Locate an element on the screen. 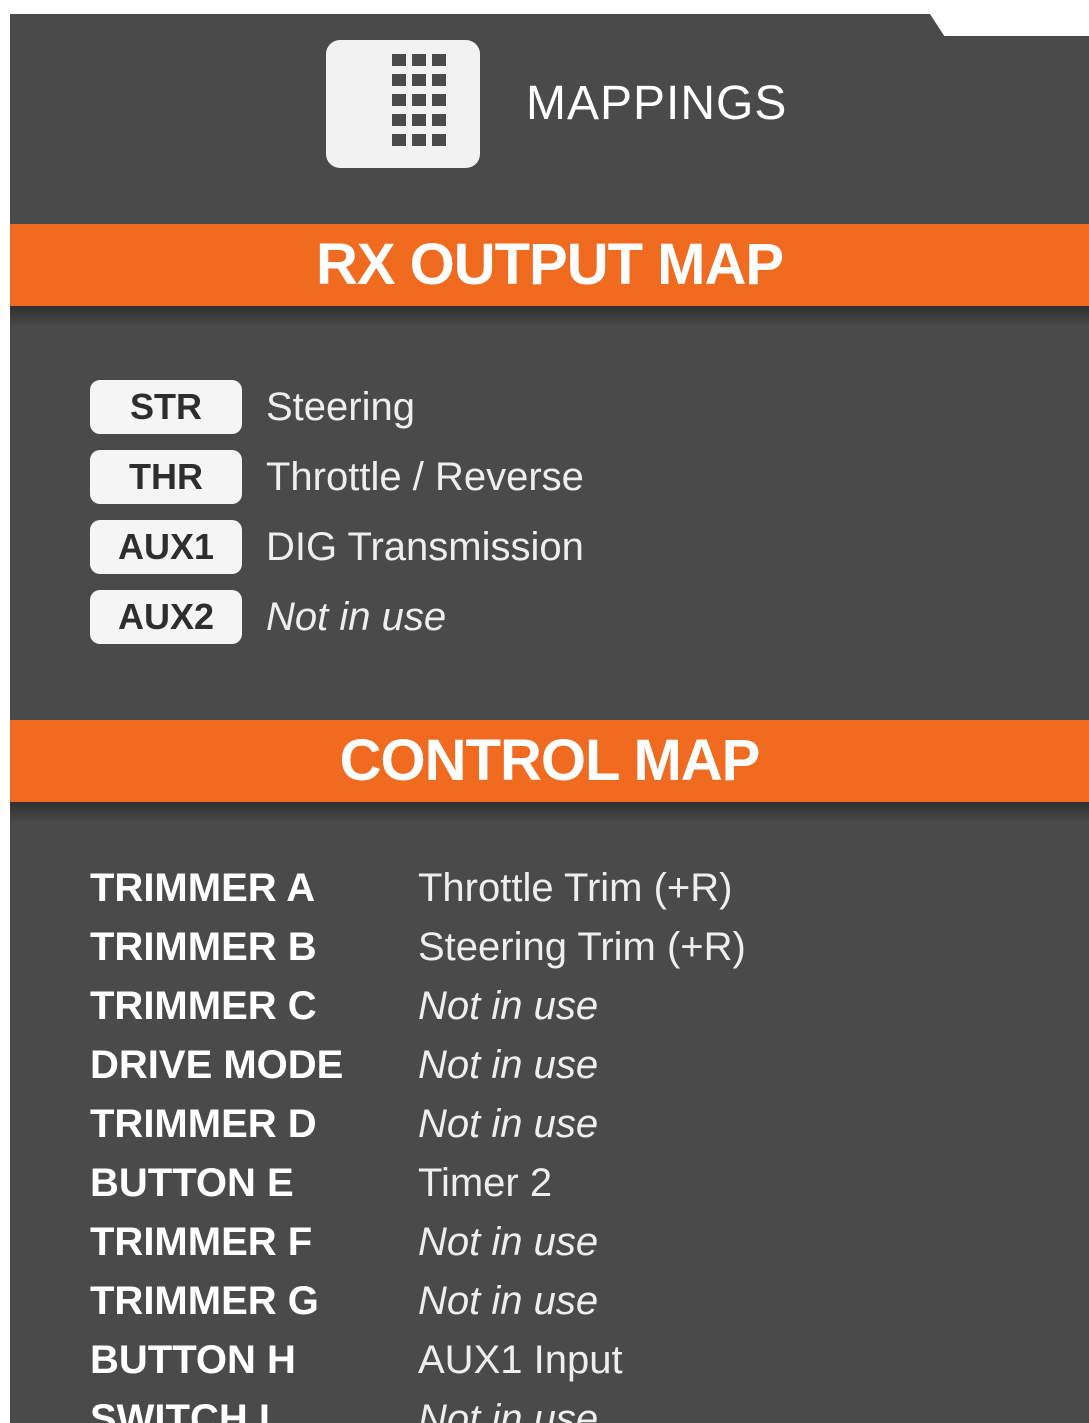  control-row: TRIMMER F Not in use is located at coordinates (540, 1242).